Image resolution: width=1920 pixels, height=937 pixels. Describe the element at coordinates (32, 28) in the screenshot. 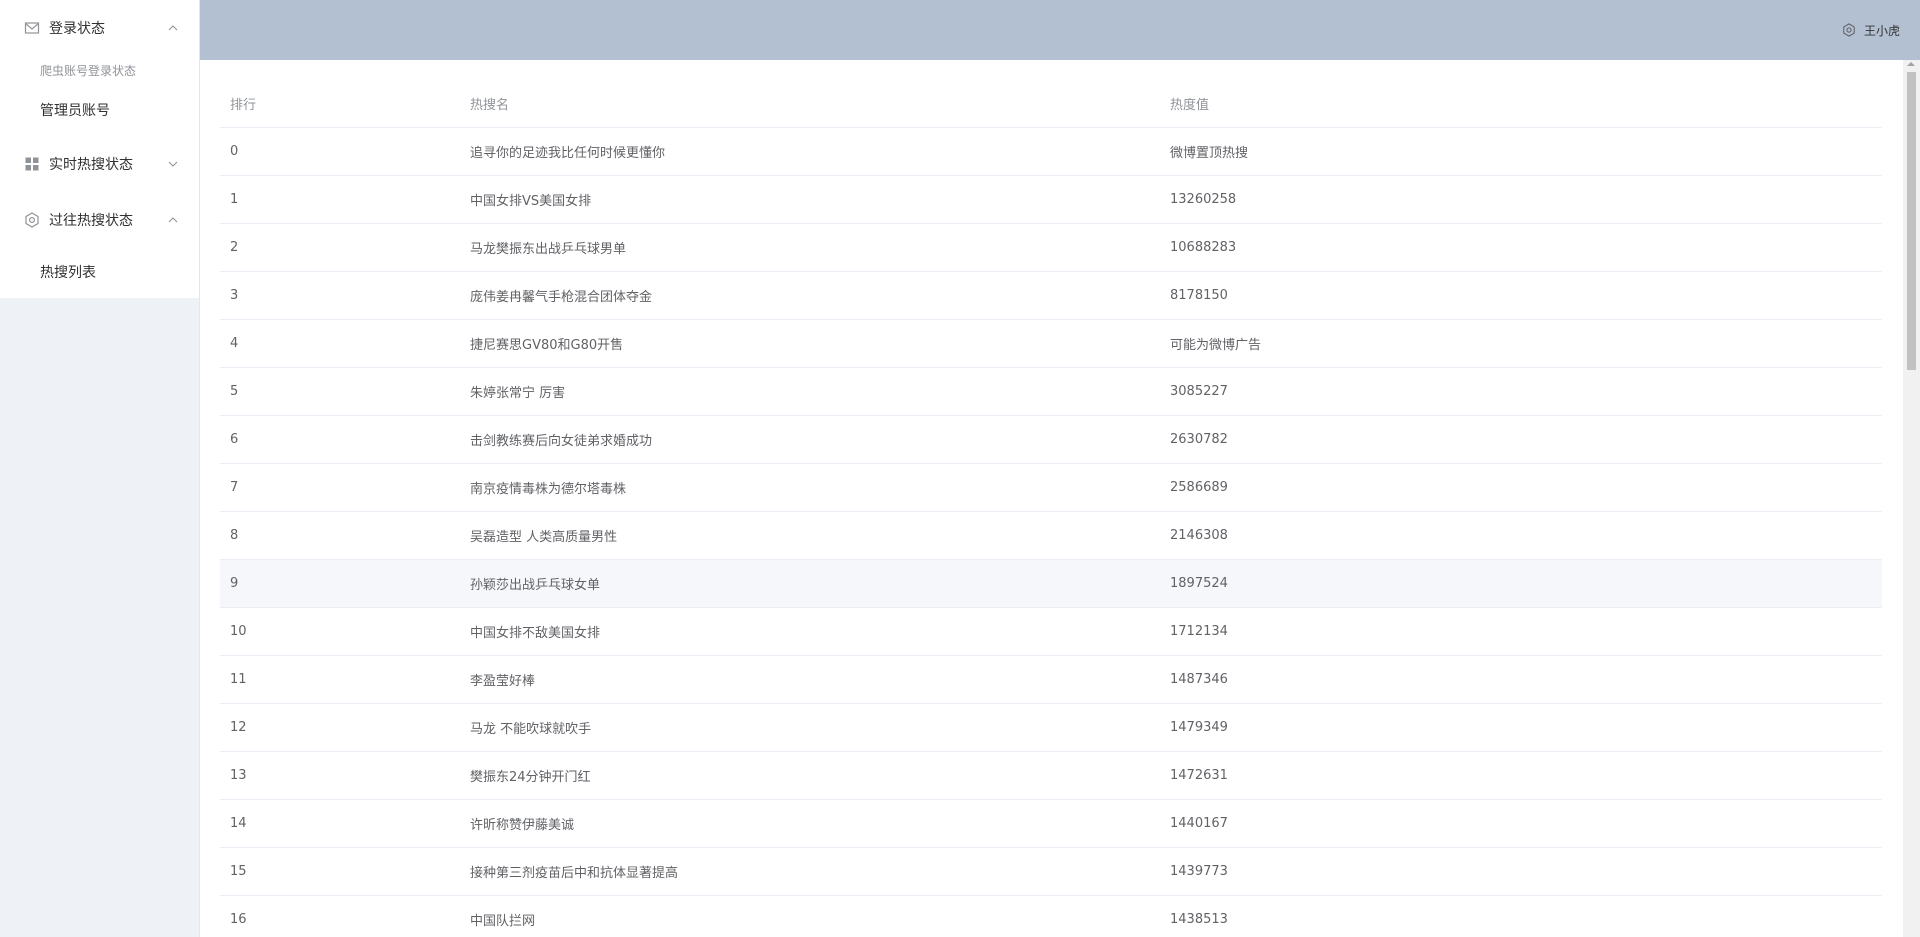

I see `envelope-icon` at that location.